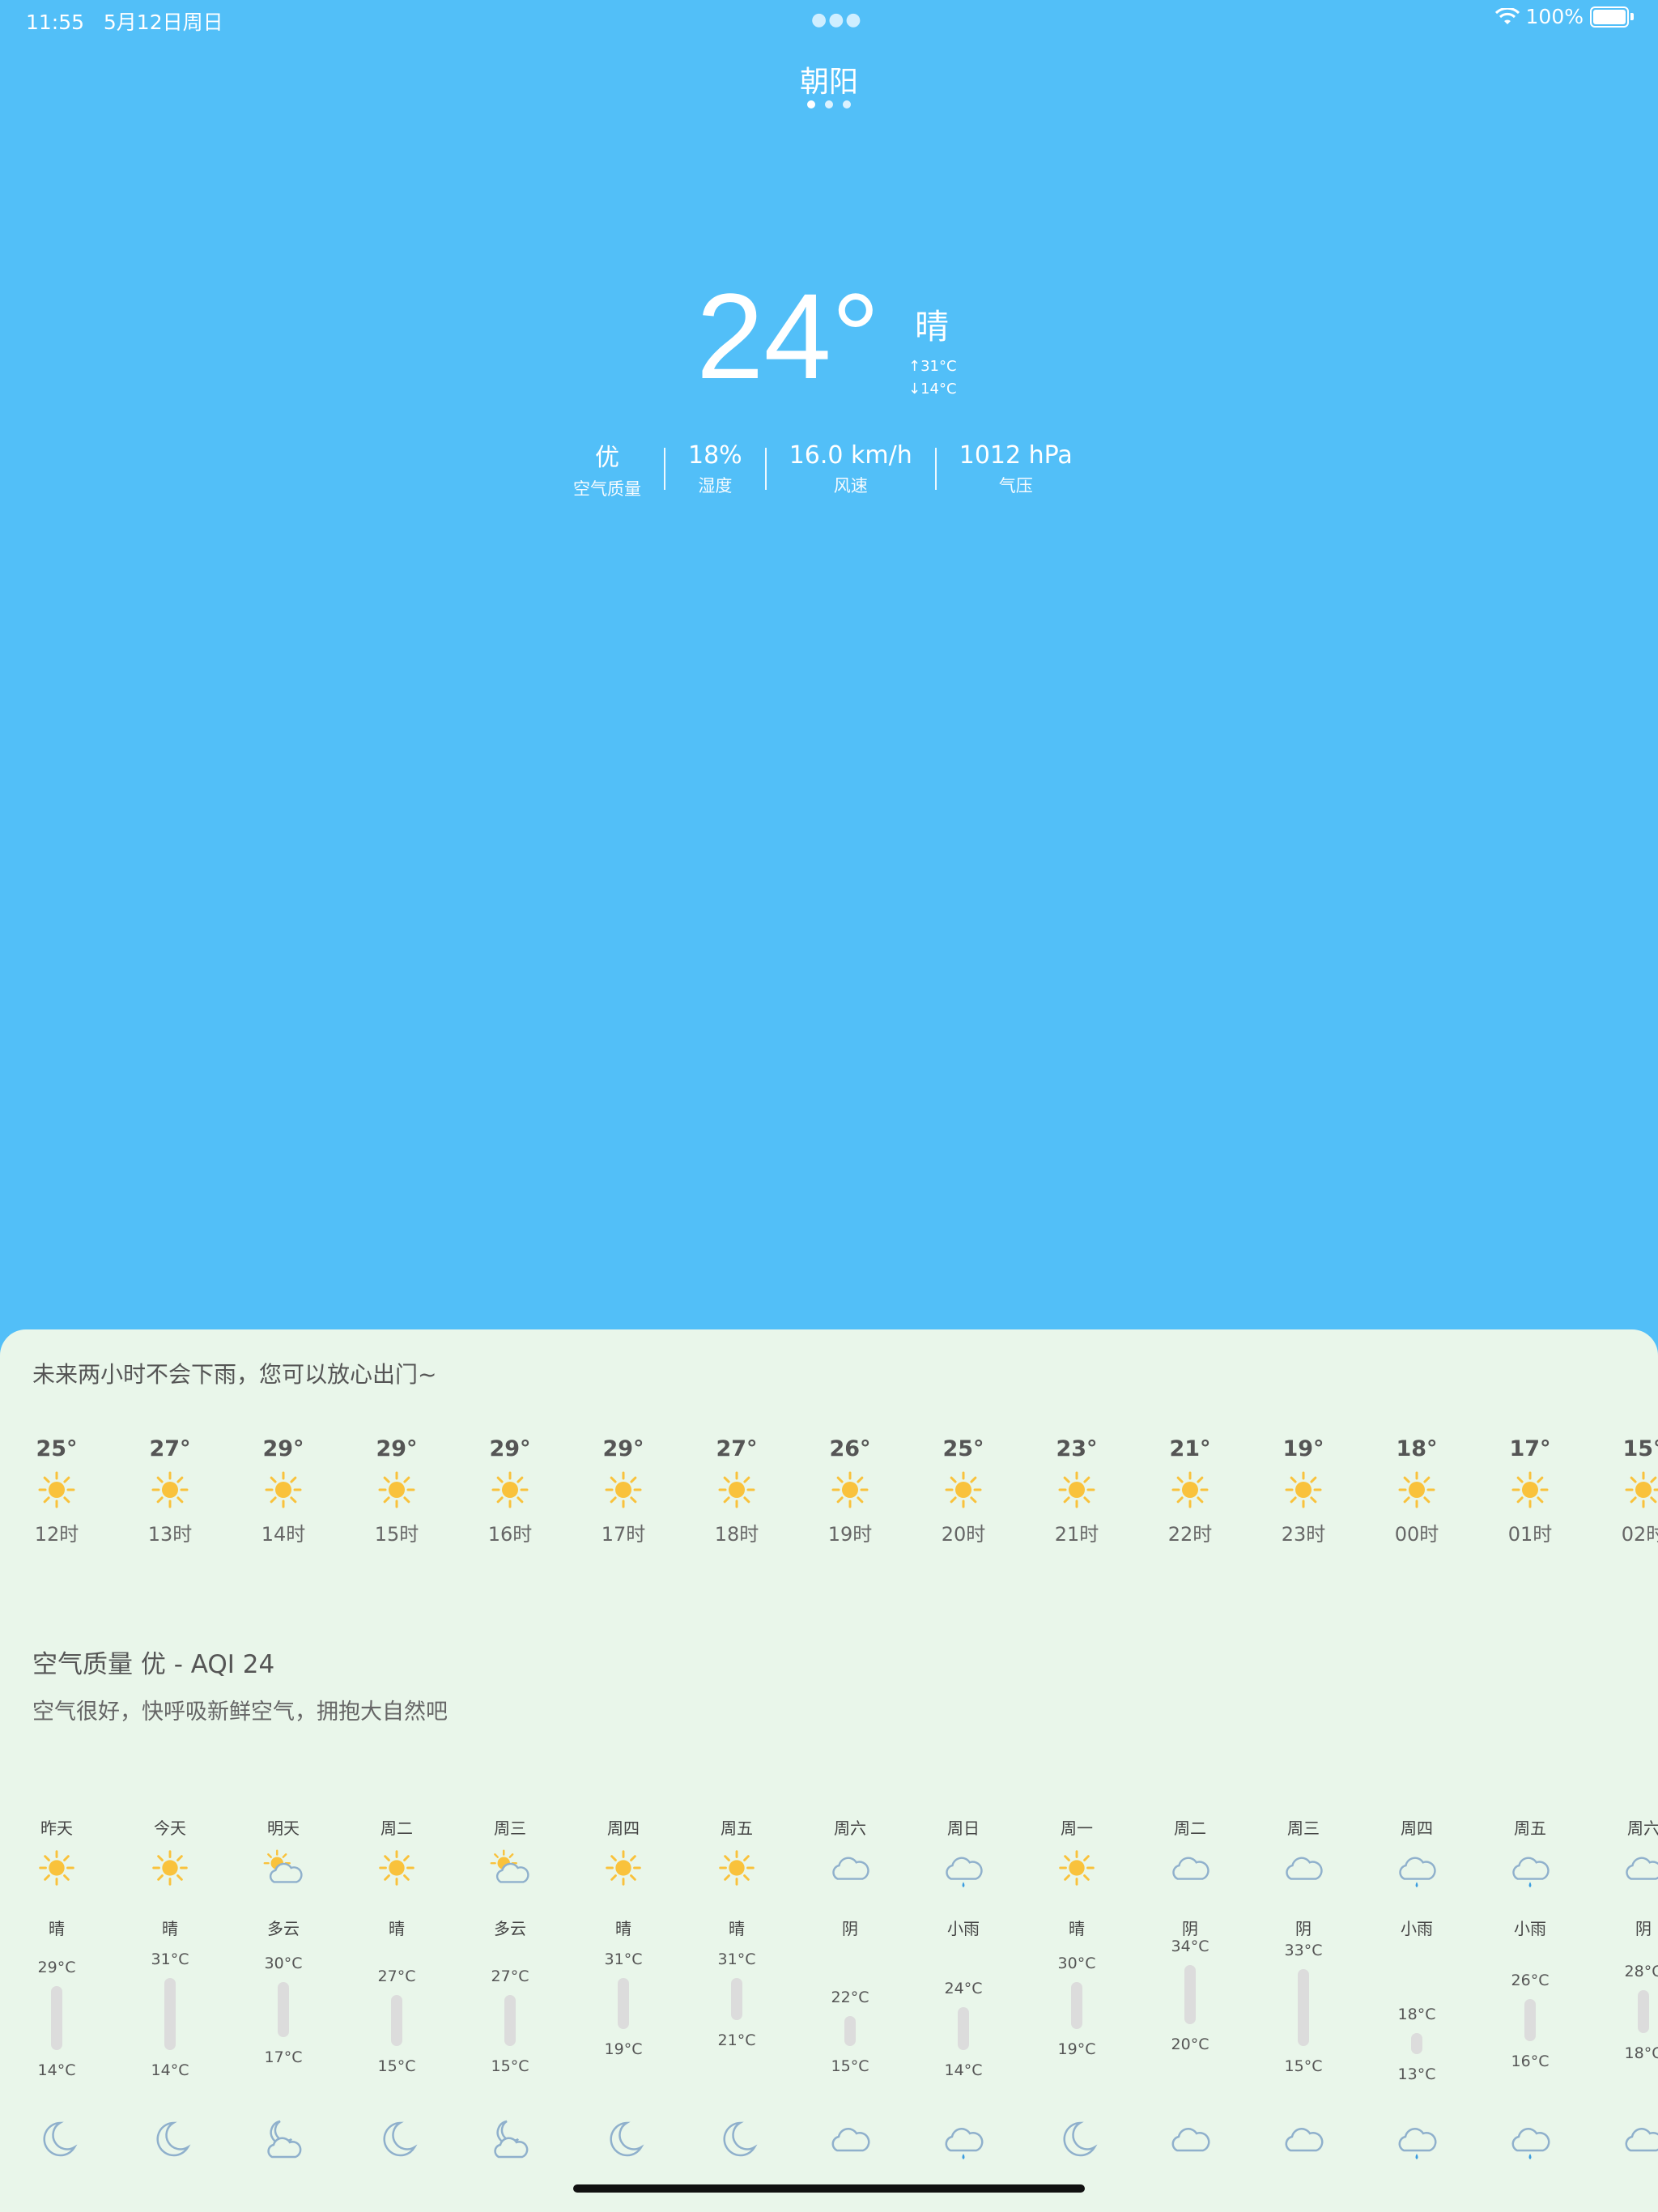 This screenshot has width=1658, height=2212. What do you see at coordinates (963, 2006) in the screenshot?
I see `daily-item: 周日 小雨 24°C 14°C` at bounding box center [963, 2006].